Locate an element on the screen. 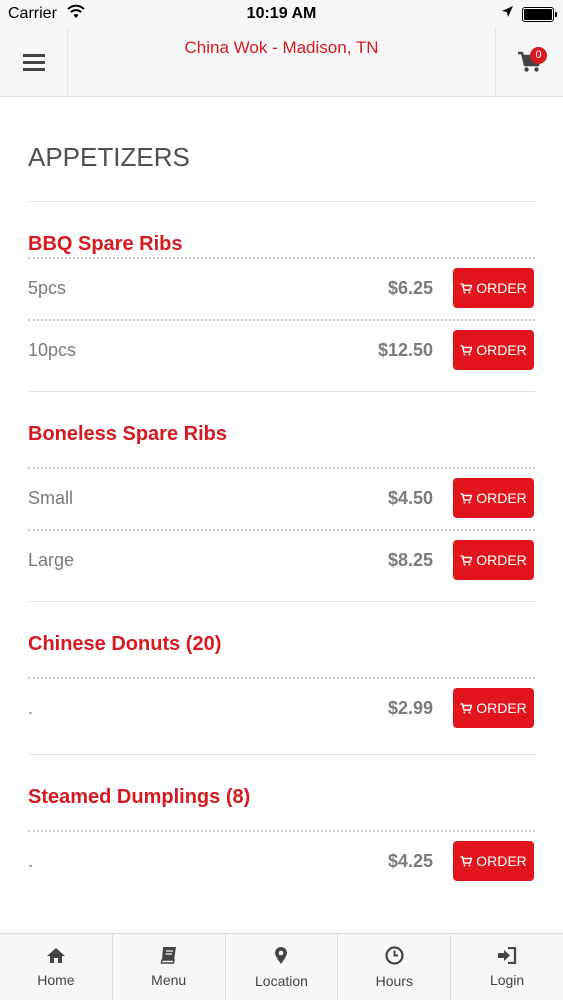  option-size: Large is located at coordinates (51, 560).